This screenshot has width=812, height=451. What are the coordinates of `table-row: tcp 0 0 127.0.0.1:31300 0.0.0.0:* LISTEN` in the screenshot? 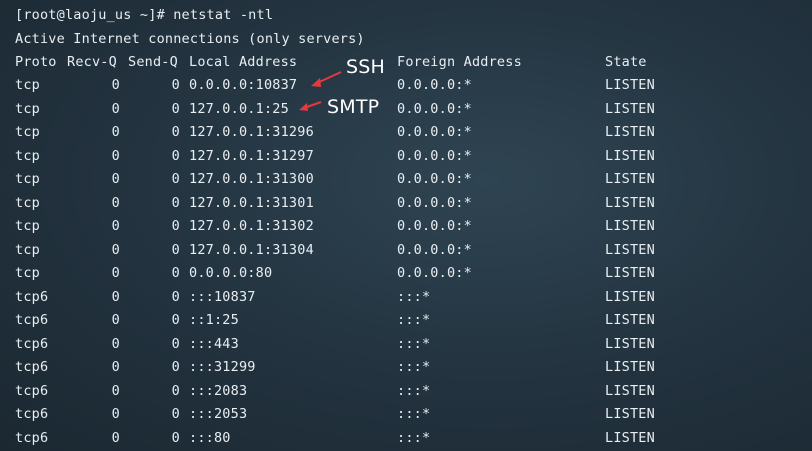 It's located at (406, 179).